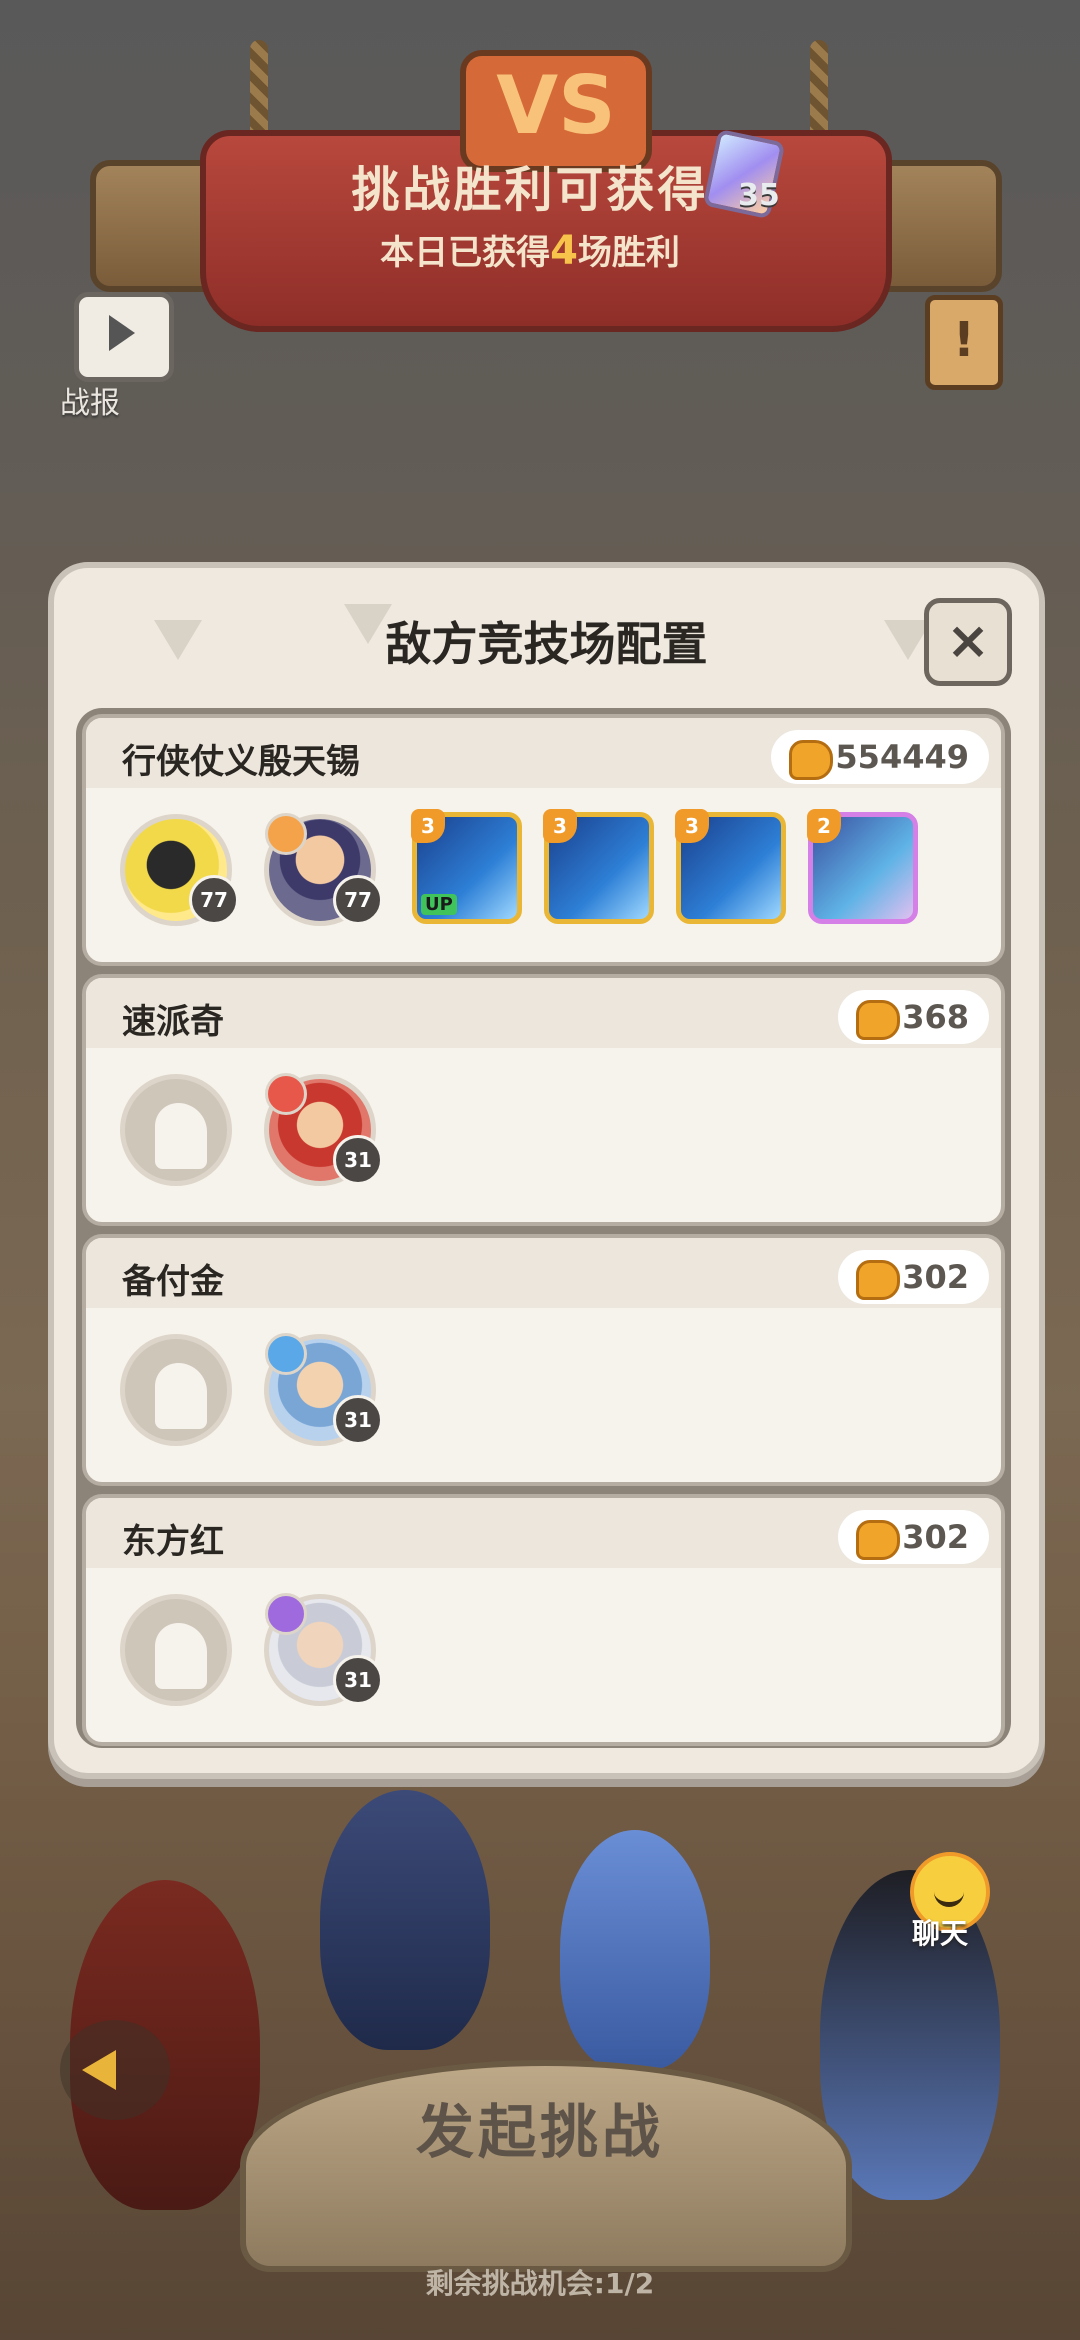 The height and width of the screenshot is (2340, 1080). I want to click on power-badge: 554449, so click(880, 757).